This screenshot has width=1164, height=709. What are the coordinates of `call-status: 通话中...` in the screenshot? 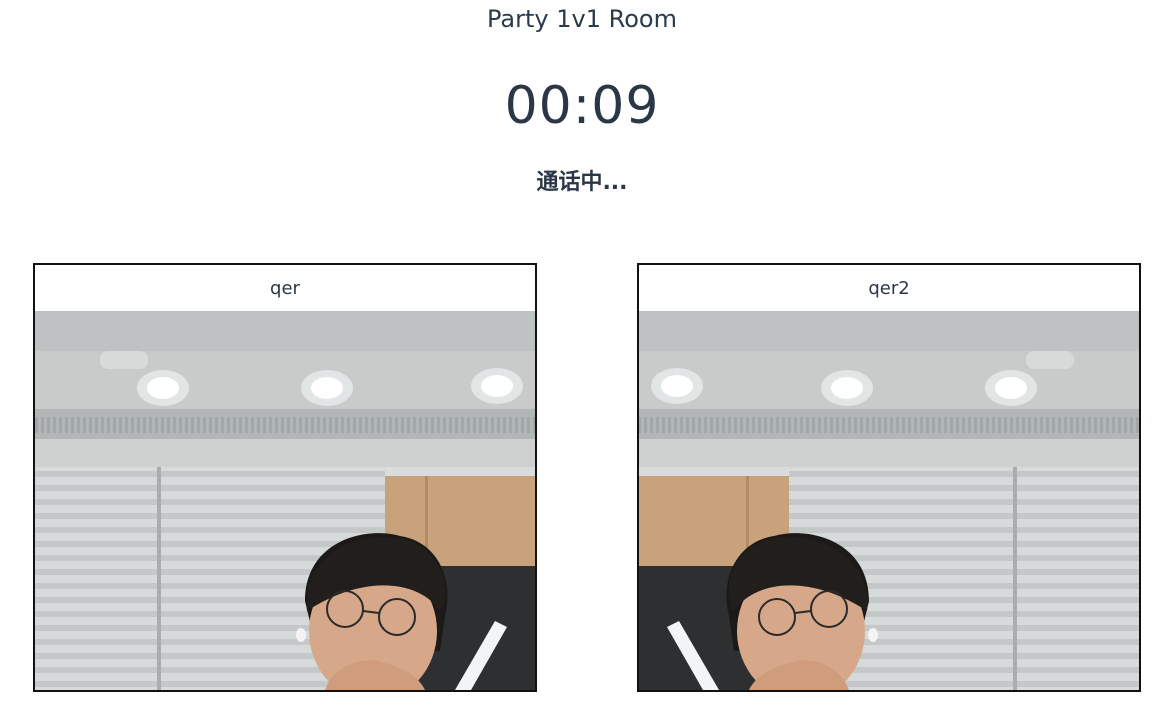 It's located at (582, 182).